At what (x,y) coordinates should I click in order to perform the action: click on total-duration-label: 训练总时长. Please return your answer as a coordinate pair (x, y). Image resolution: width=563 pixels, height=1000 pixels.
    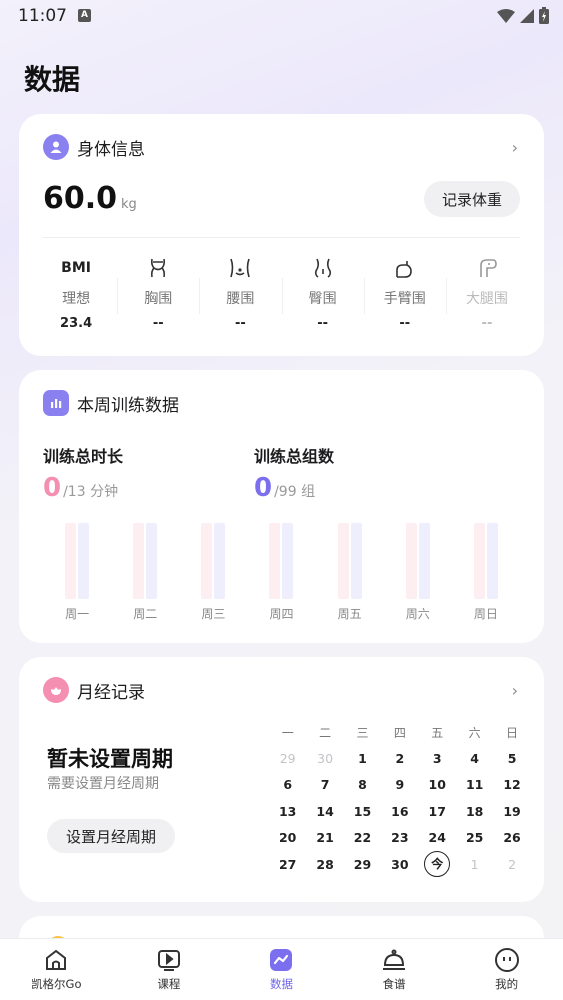
    Looking at the image, I should click on (83, 456).